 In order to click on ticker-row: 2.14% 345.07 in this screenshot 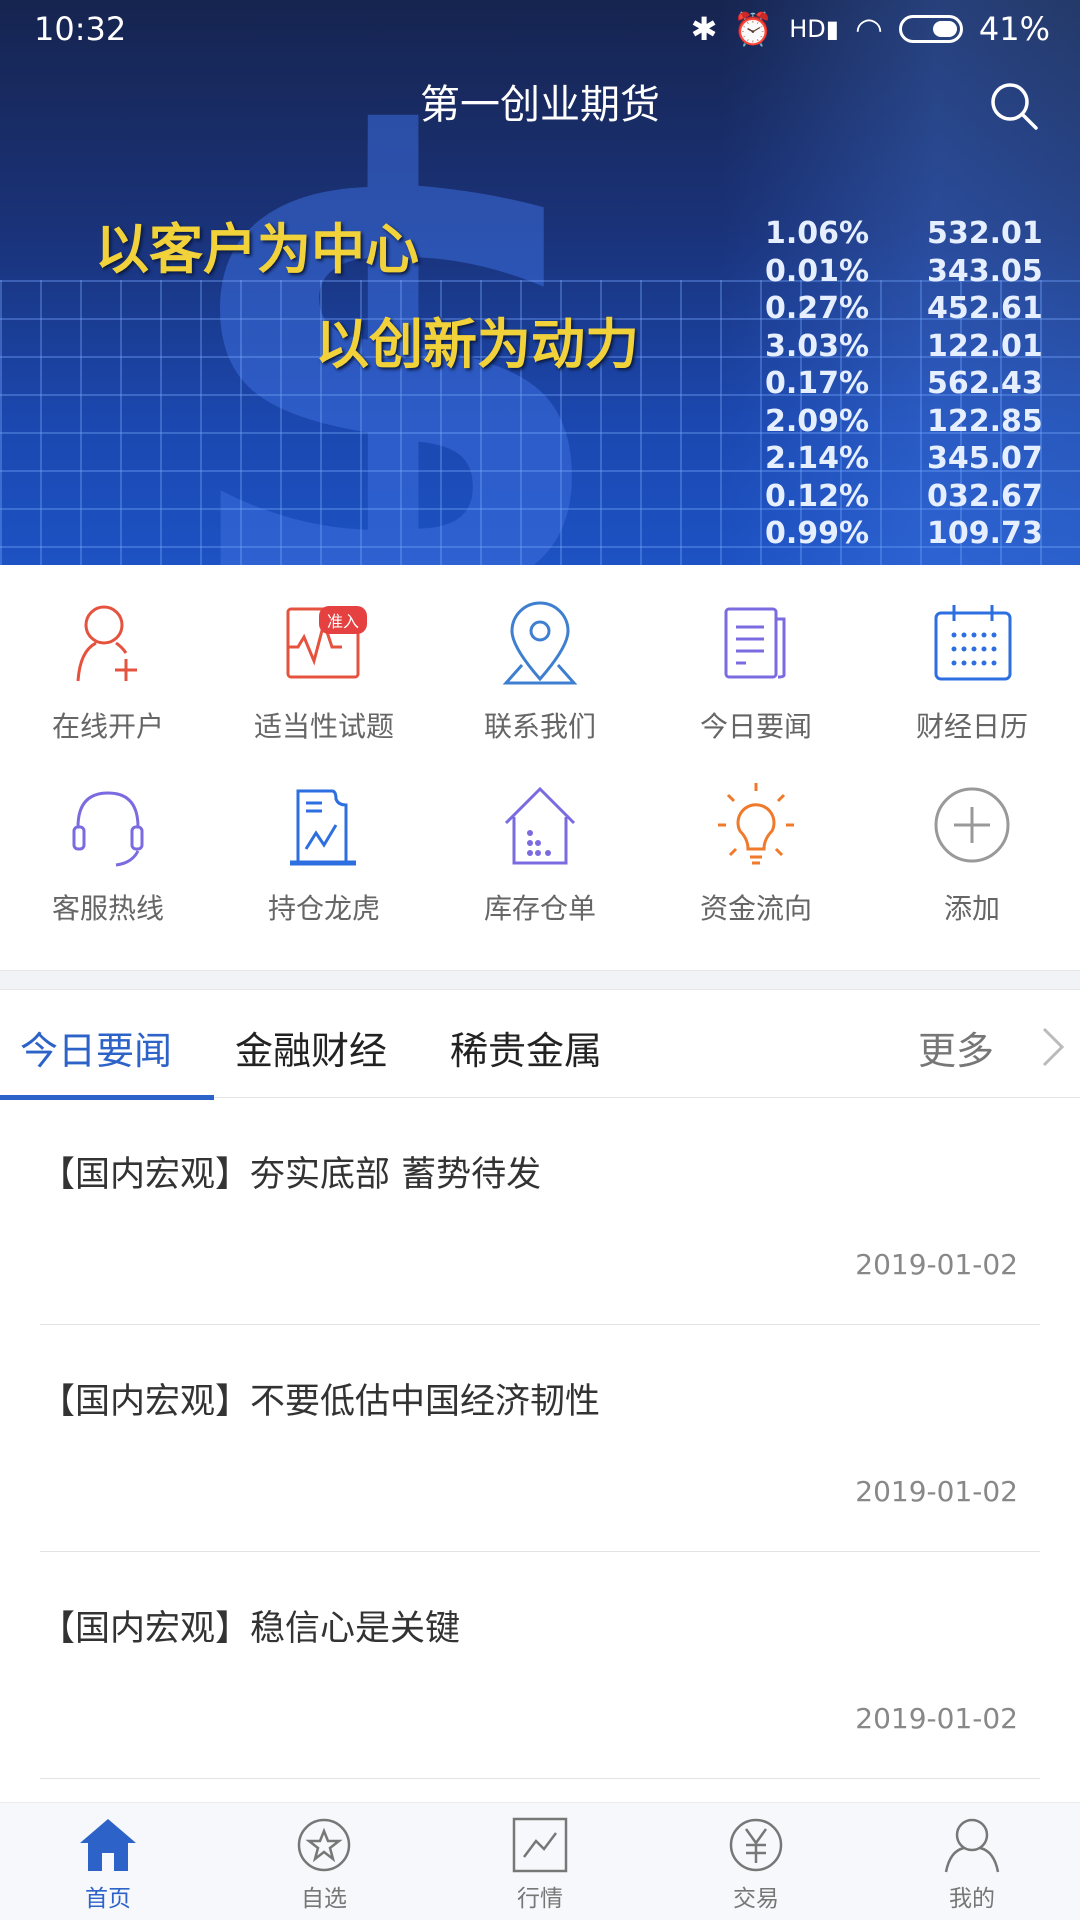, I will do `click(904, 459)`.